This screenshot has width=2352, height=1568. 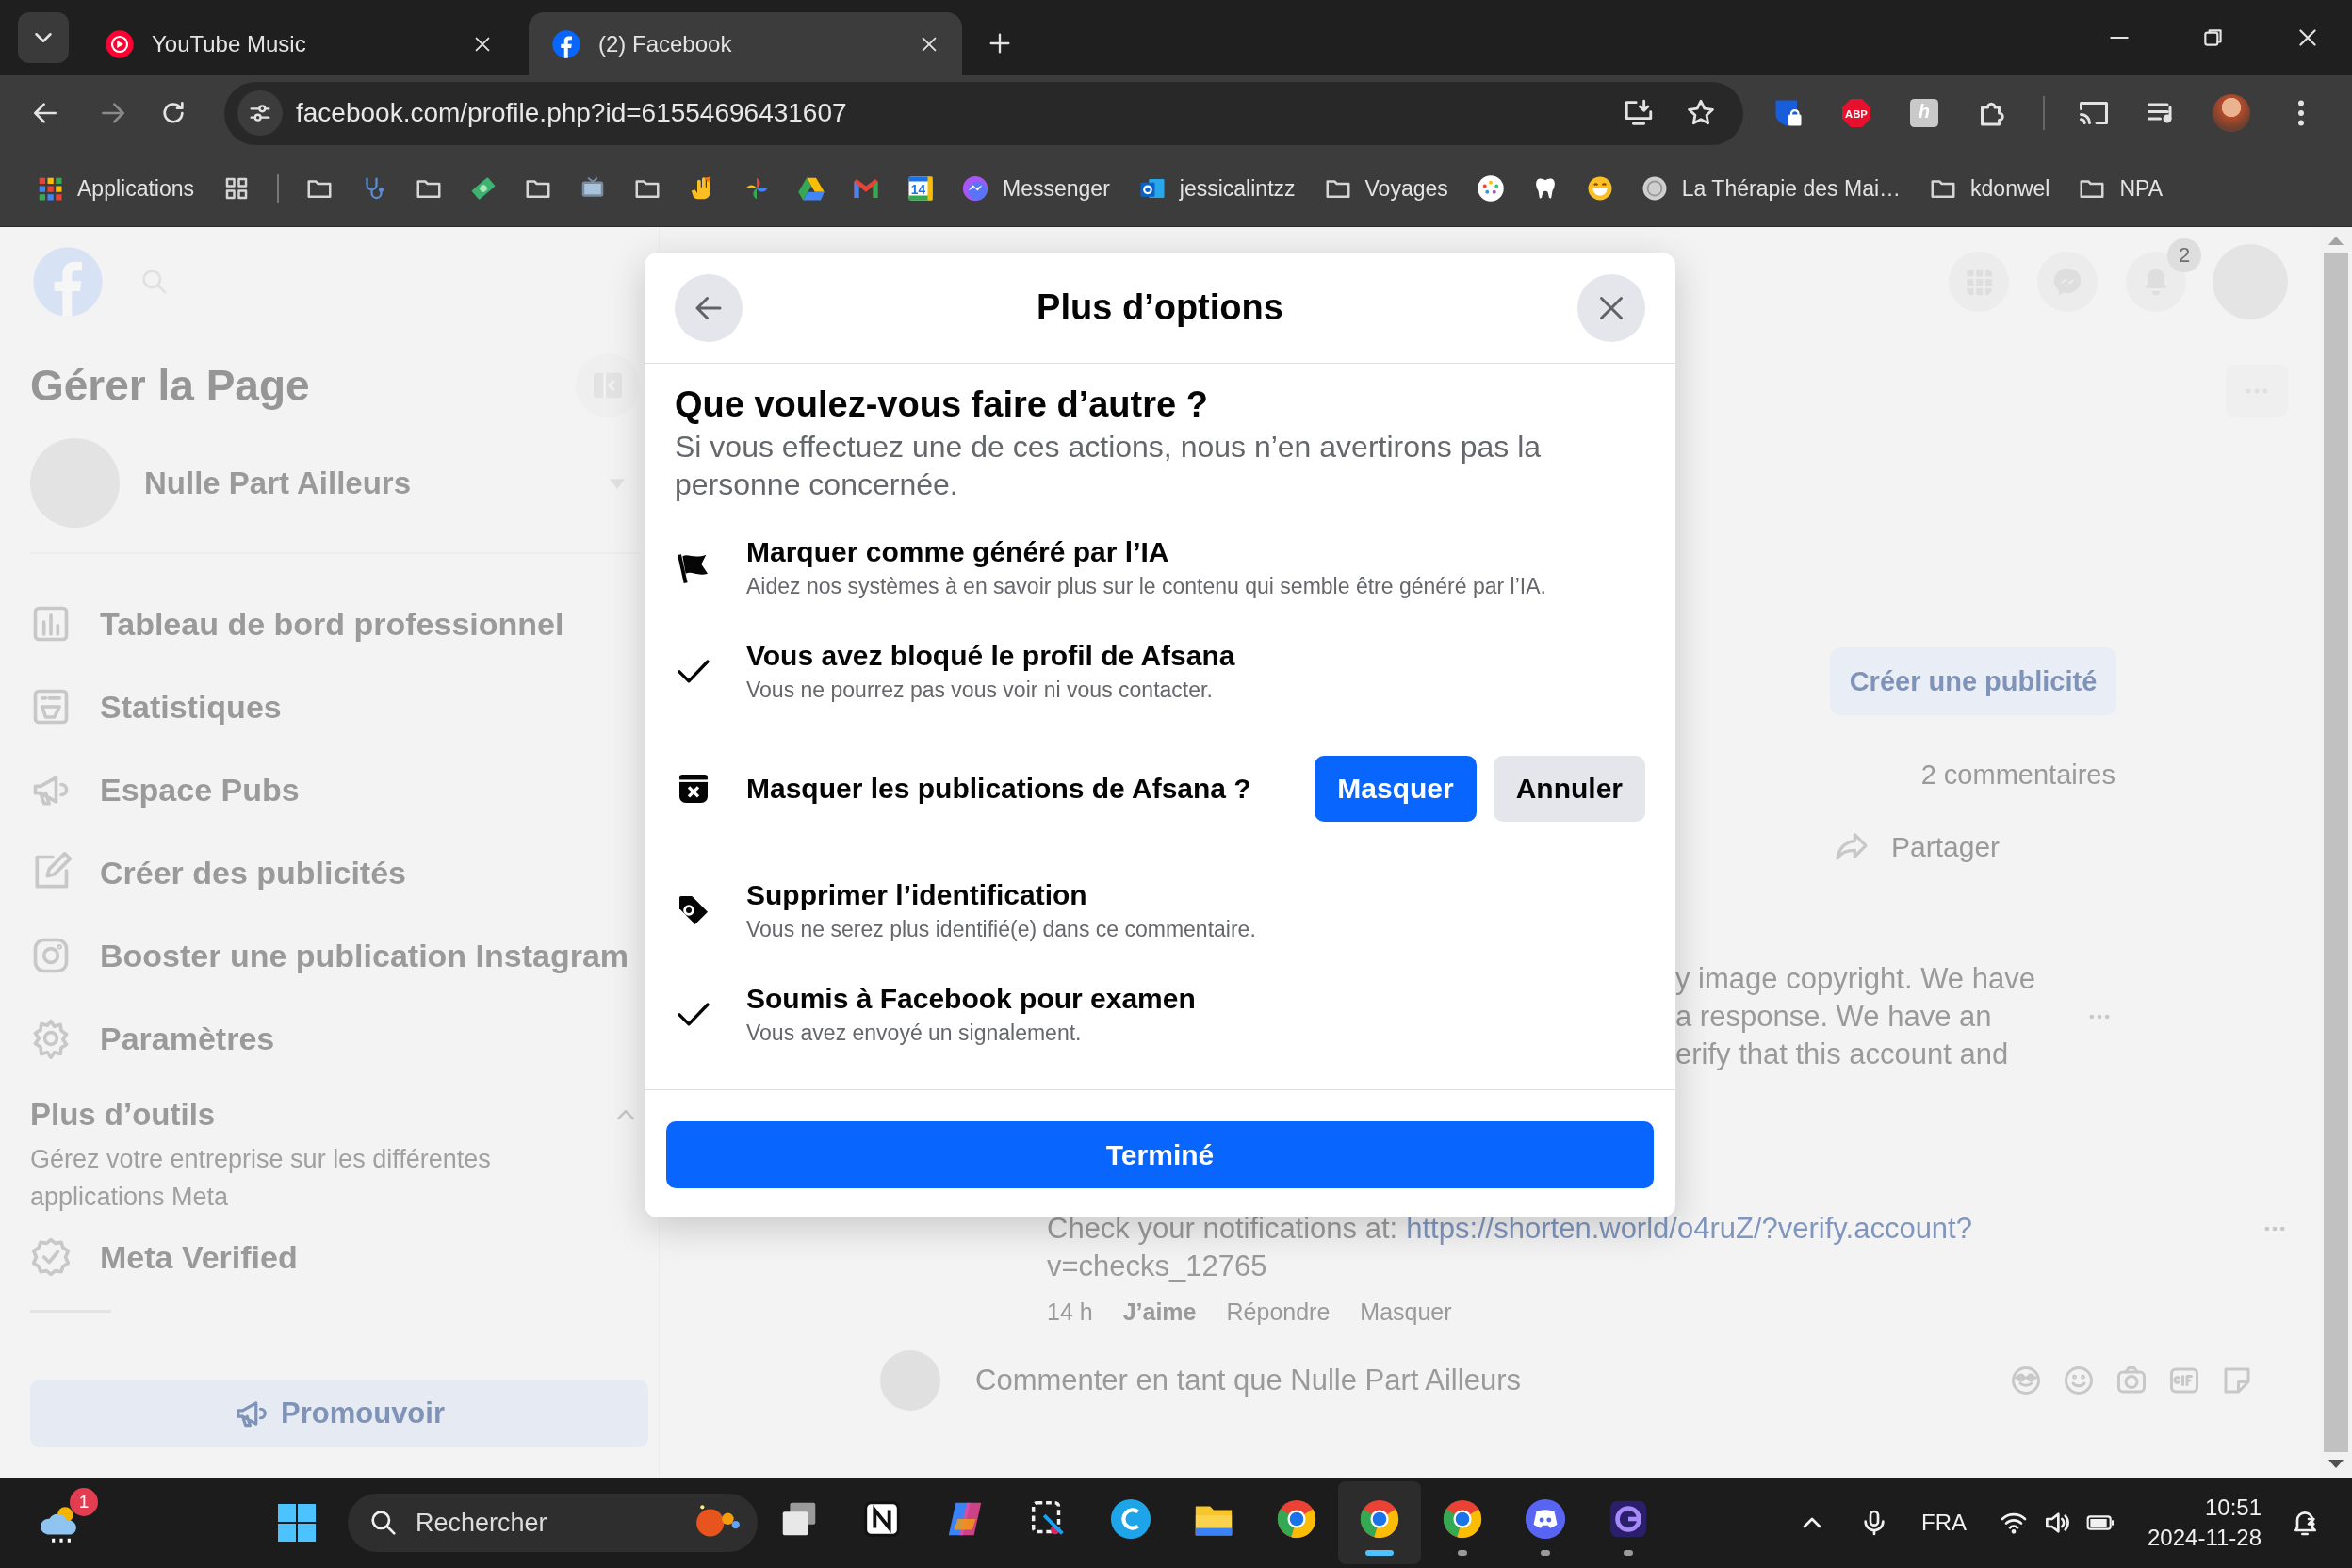 What do you see at coordinates (1917, 847) in the screenshot?
I see `share-button: Partager` at bounding box center [1917, 847].